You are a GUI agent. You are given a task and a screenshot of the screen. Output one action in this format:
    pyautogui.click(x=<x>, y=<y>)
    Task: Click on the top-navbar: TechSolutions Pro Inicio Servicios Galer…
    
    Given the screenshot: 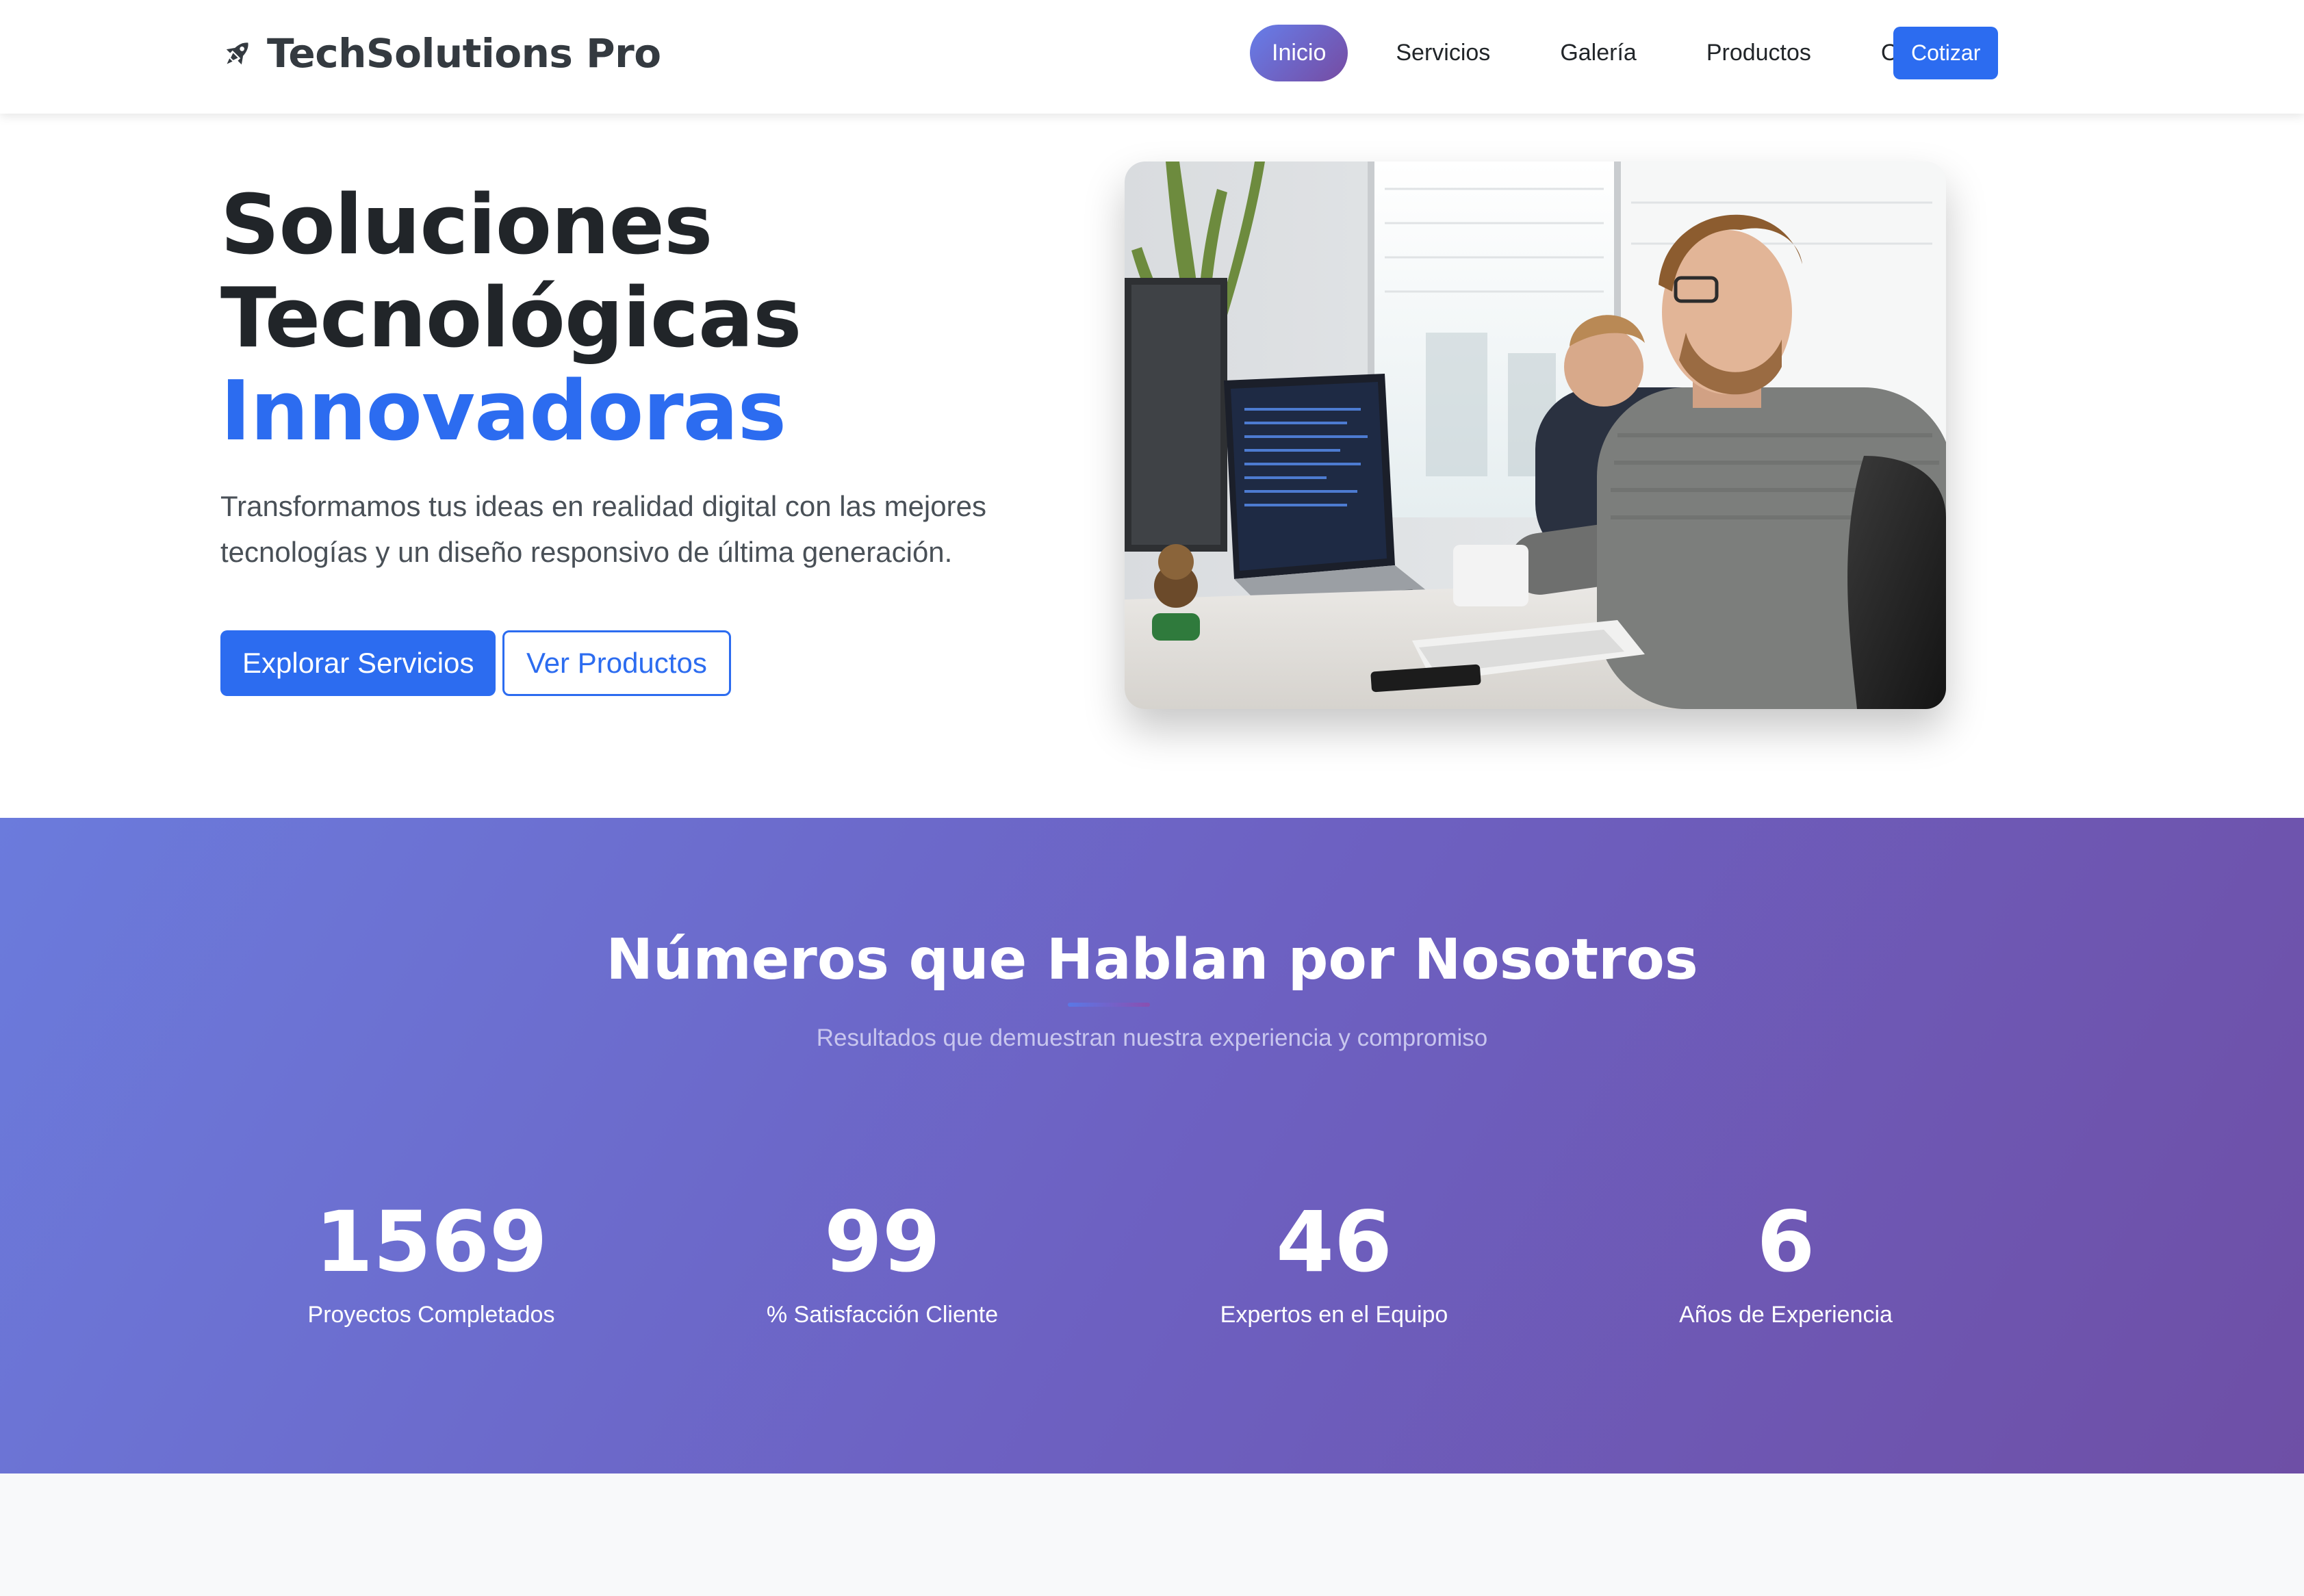 What is the action you would take?
    pyautogui.click(x=1152, y=57)
    